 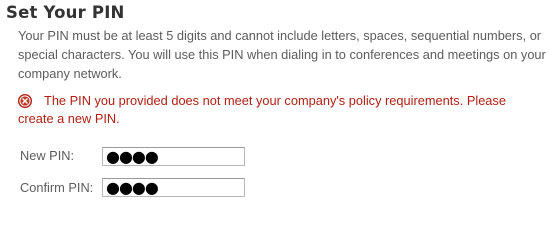 What do you see at coordinates (25, 101) in the screenshot?
I see `error-circle-x-icon` at bounding box center [25, 101].